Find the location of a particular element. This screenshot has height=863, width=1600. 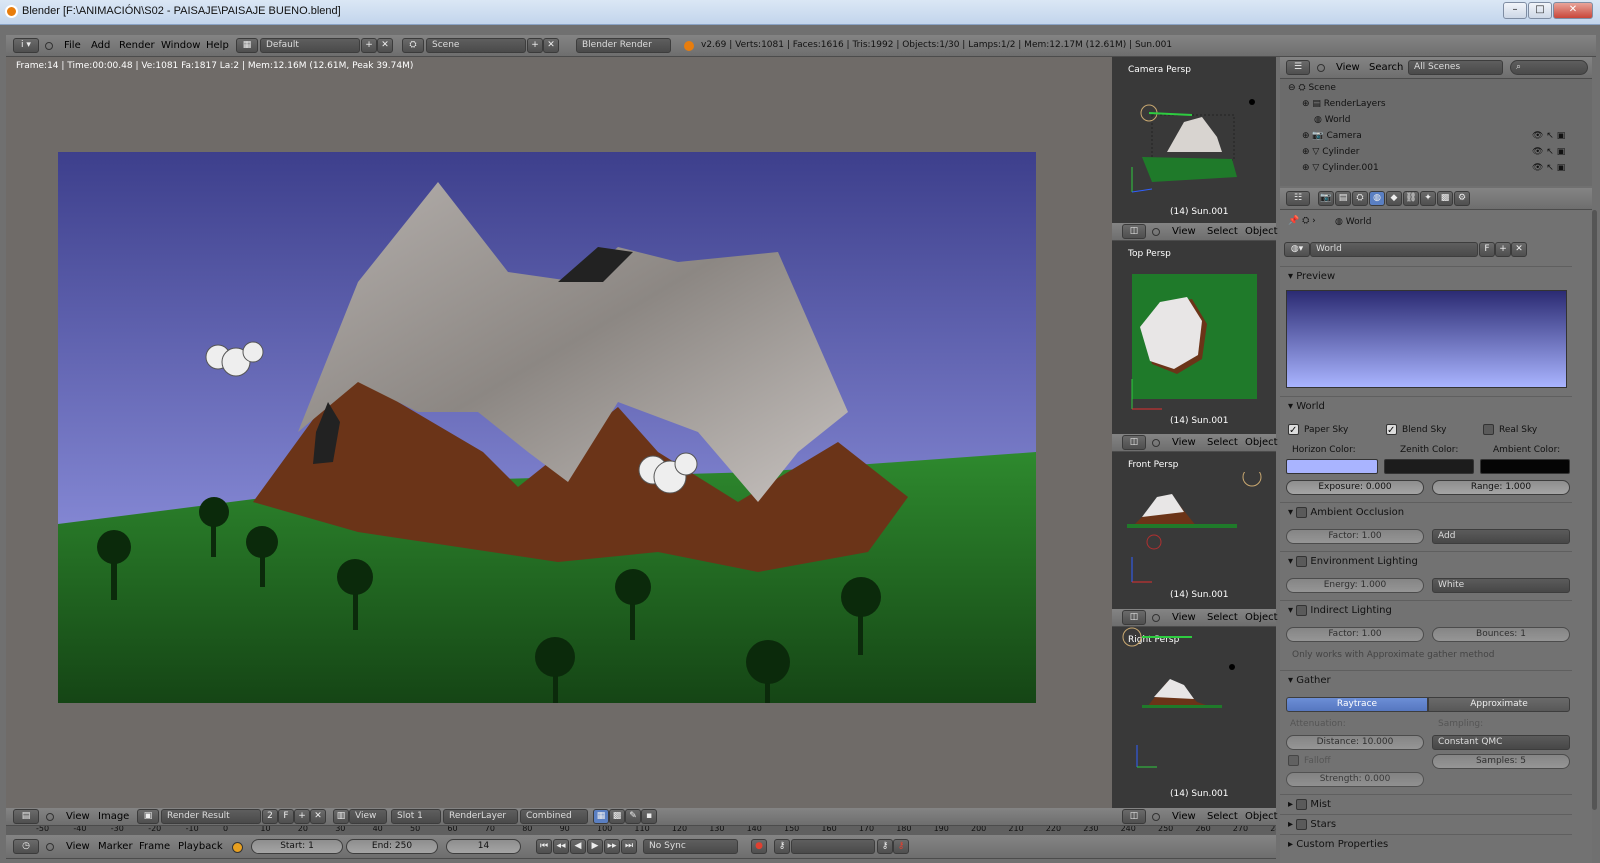

view-mode-icon: ▥ is located at coordinates (341, 816).